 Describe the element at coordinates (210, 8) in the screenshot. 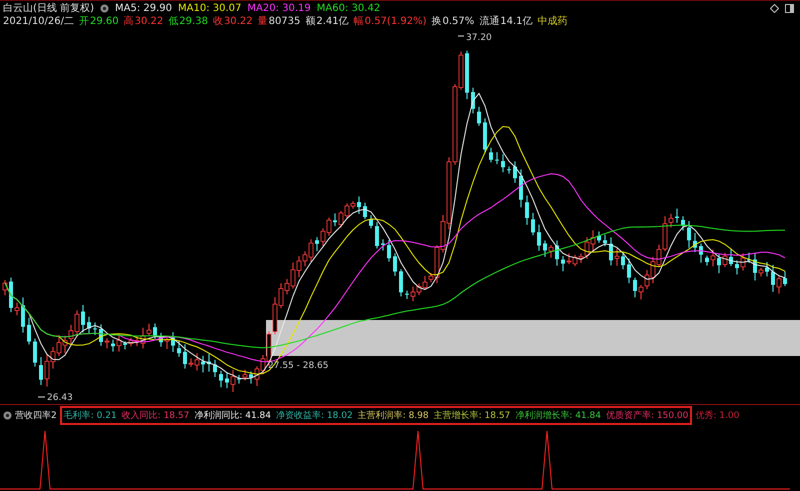

I see `moving-average-value: MA10: 30.07` at that location.